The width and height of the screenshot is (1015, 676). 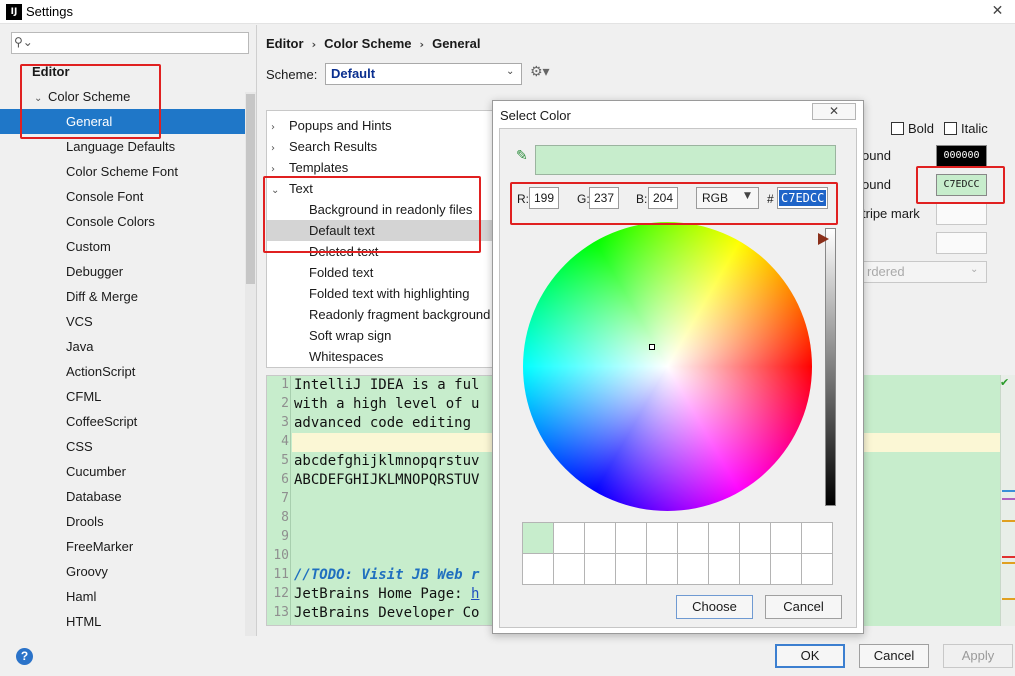 What do you see at coordinates (652, 347) in the screenshot?
I see `color-wheel-cursor` at bounding box center [652, 347].